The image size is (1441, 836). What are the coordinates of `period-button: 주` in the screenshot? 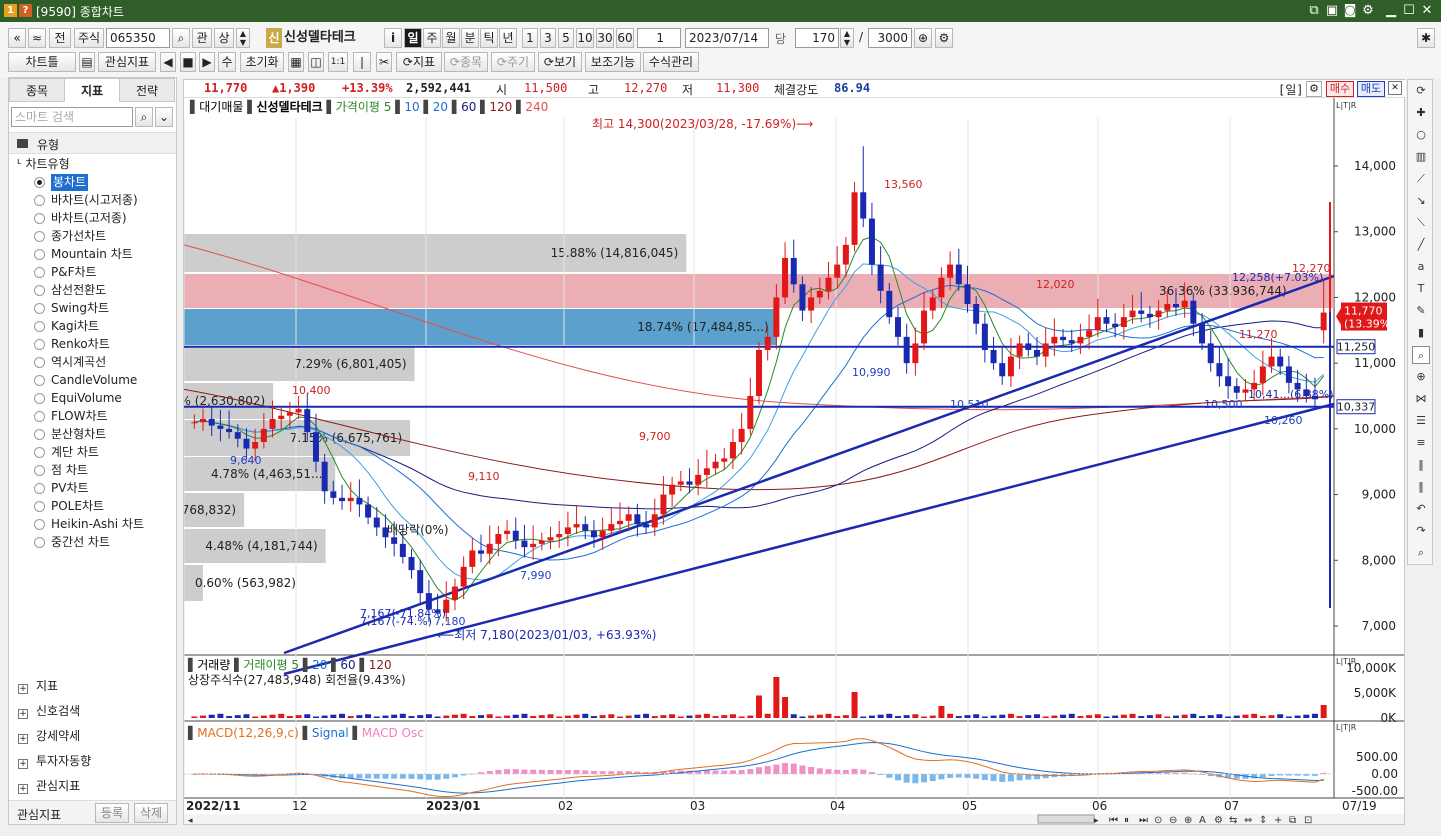 It's located at (432, 38).